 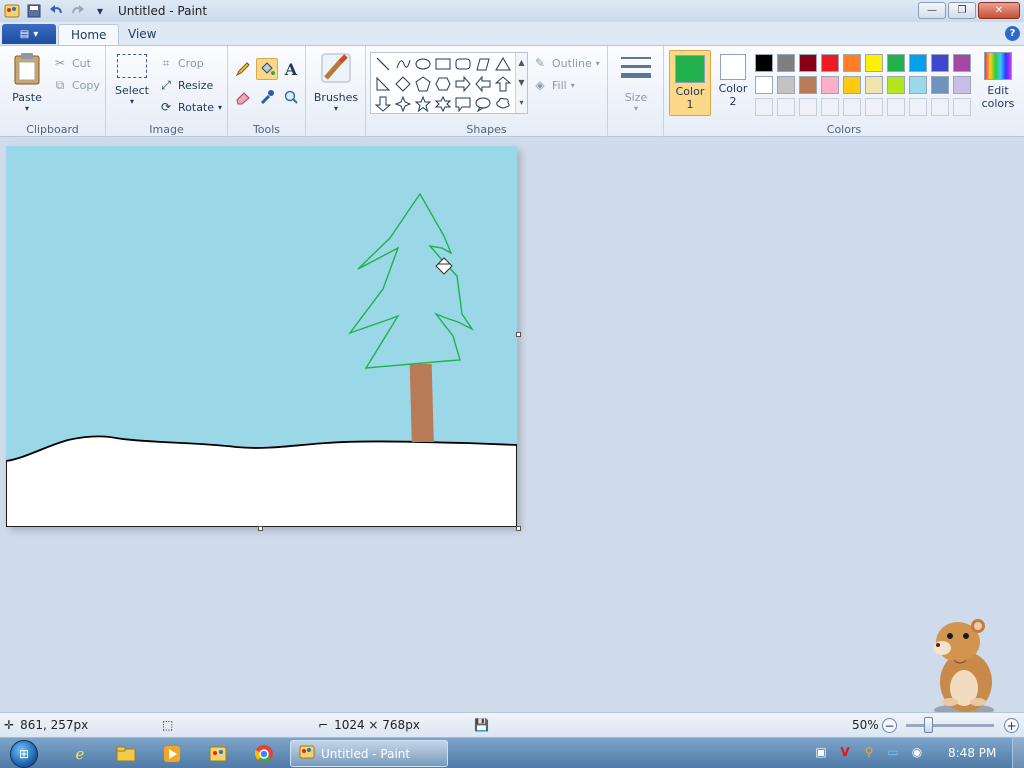 What do you see at coordinates (998, 81) in the screenshot?
I see `edit-colors-button: Edit colors` at bounding box center [998, 81].